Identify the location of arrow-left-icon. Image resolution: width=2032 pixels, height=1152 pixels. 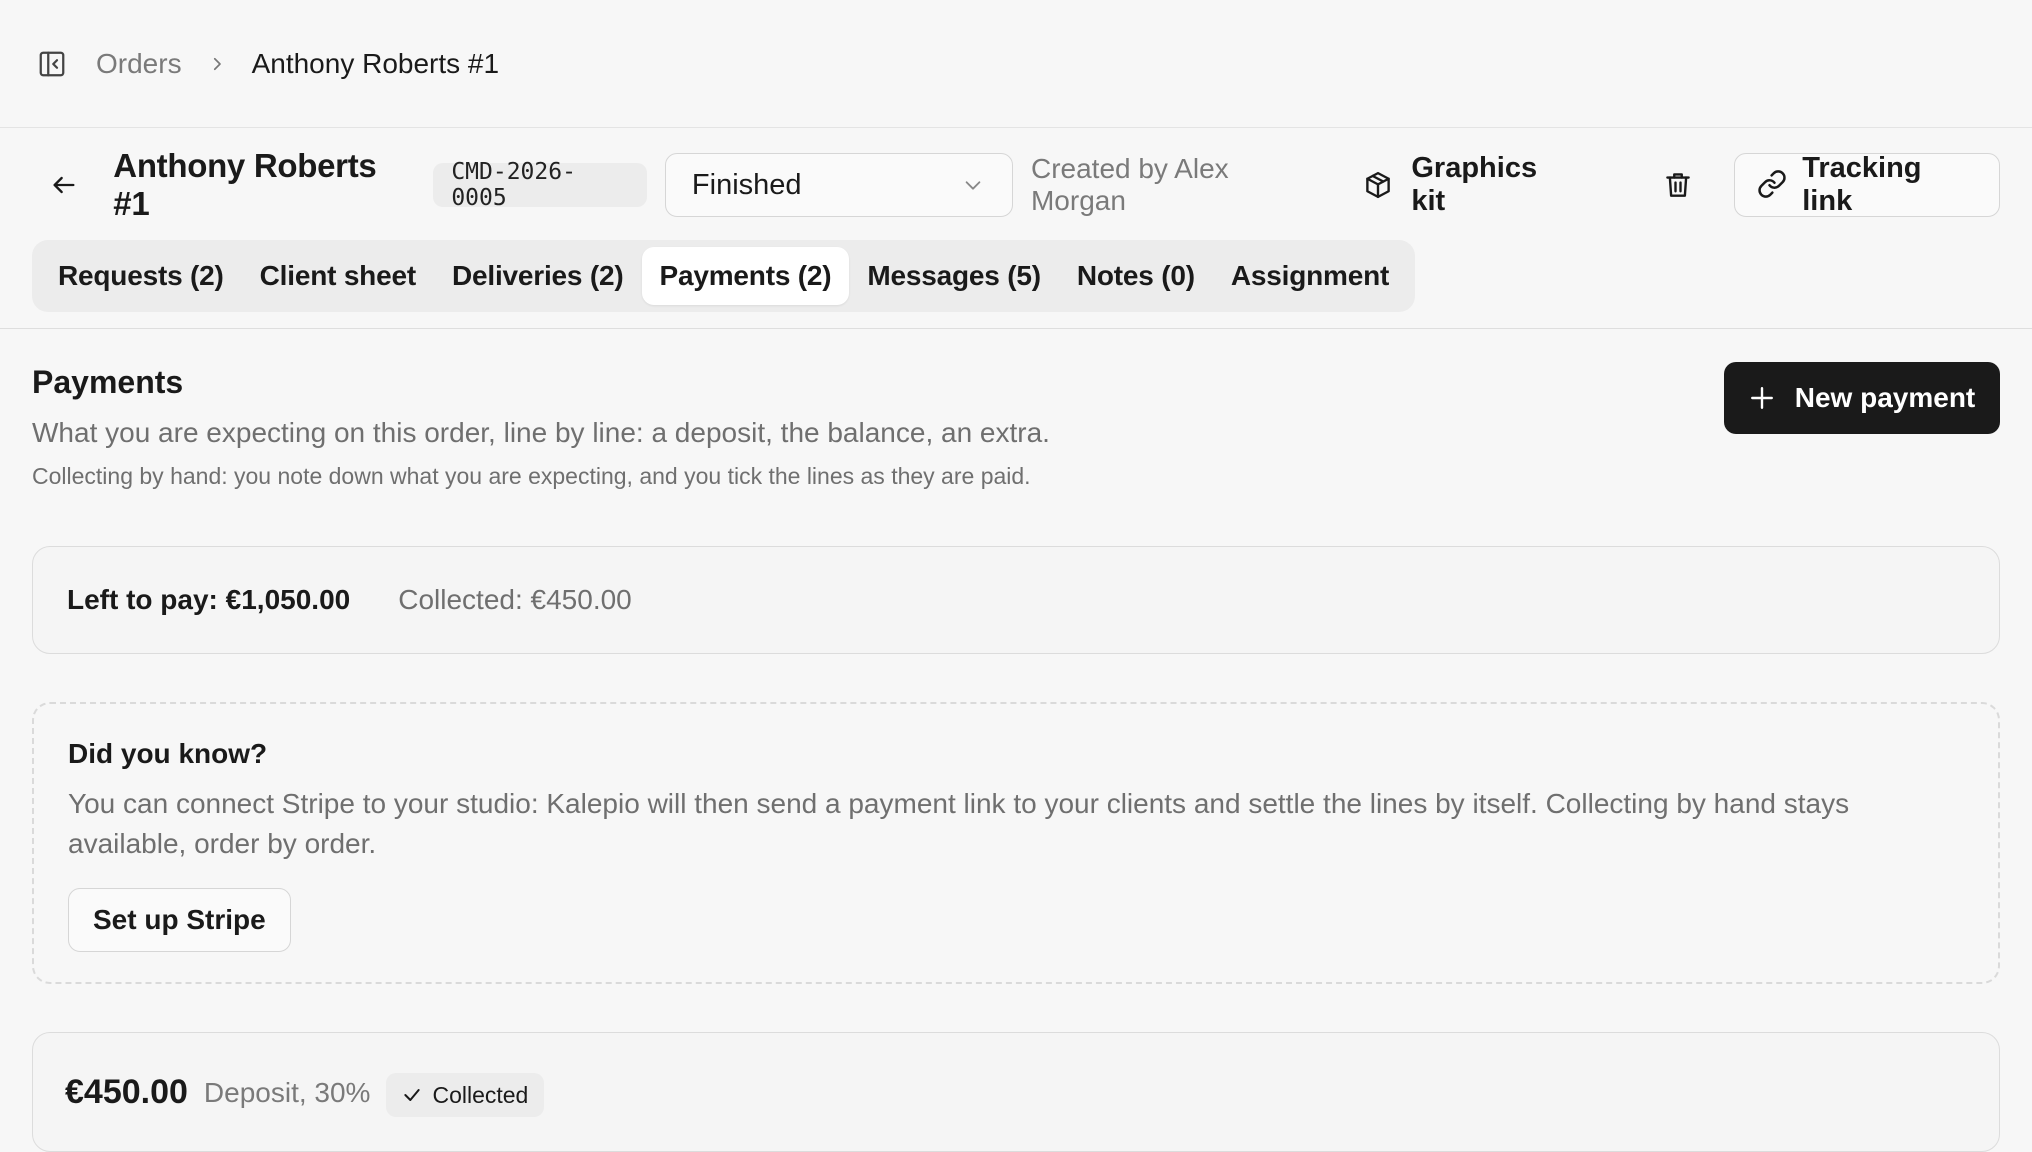
(67, 185).